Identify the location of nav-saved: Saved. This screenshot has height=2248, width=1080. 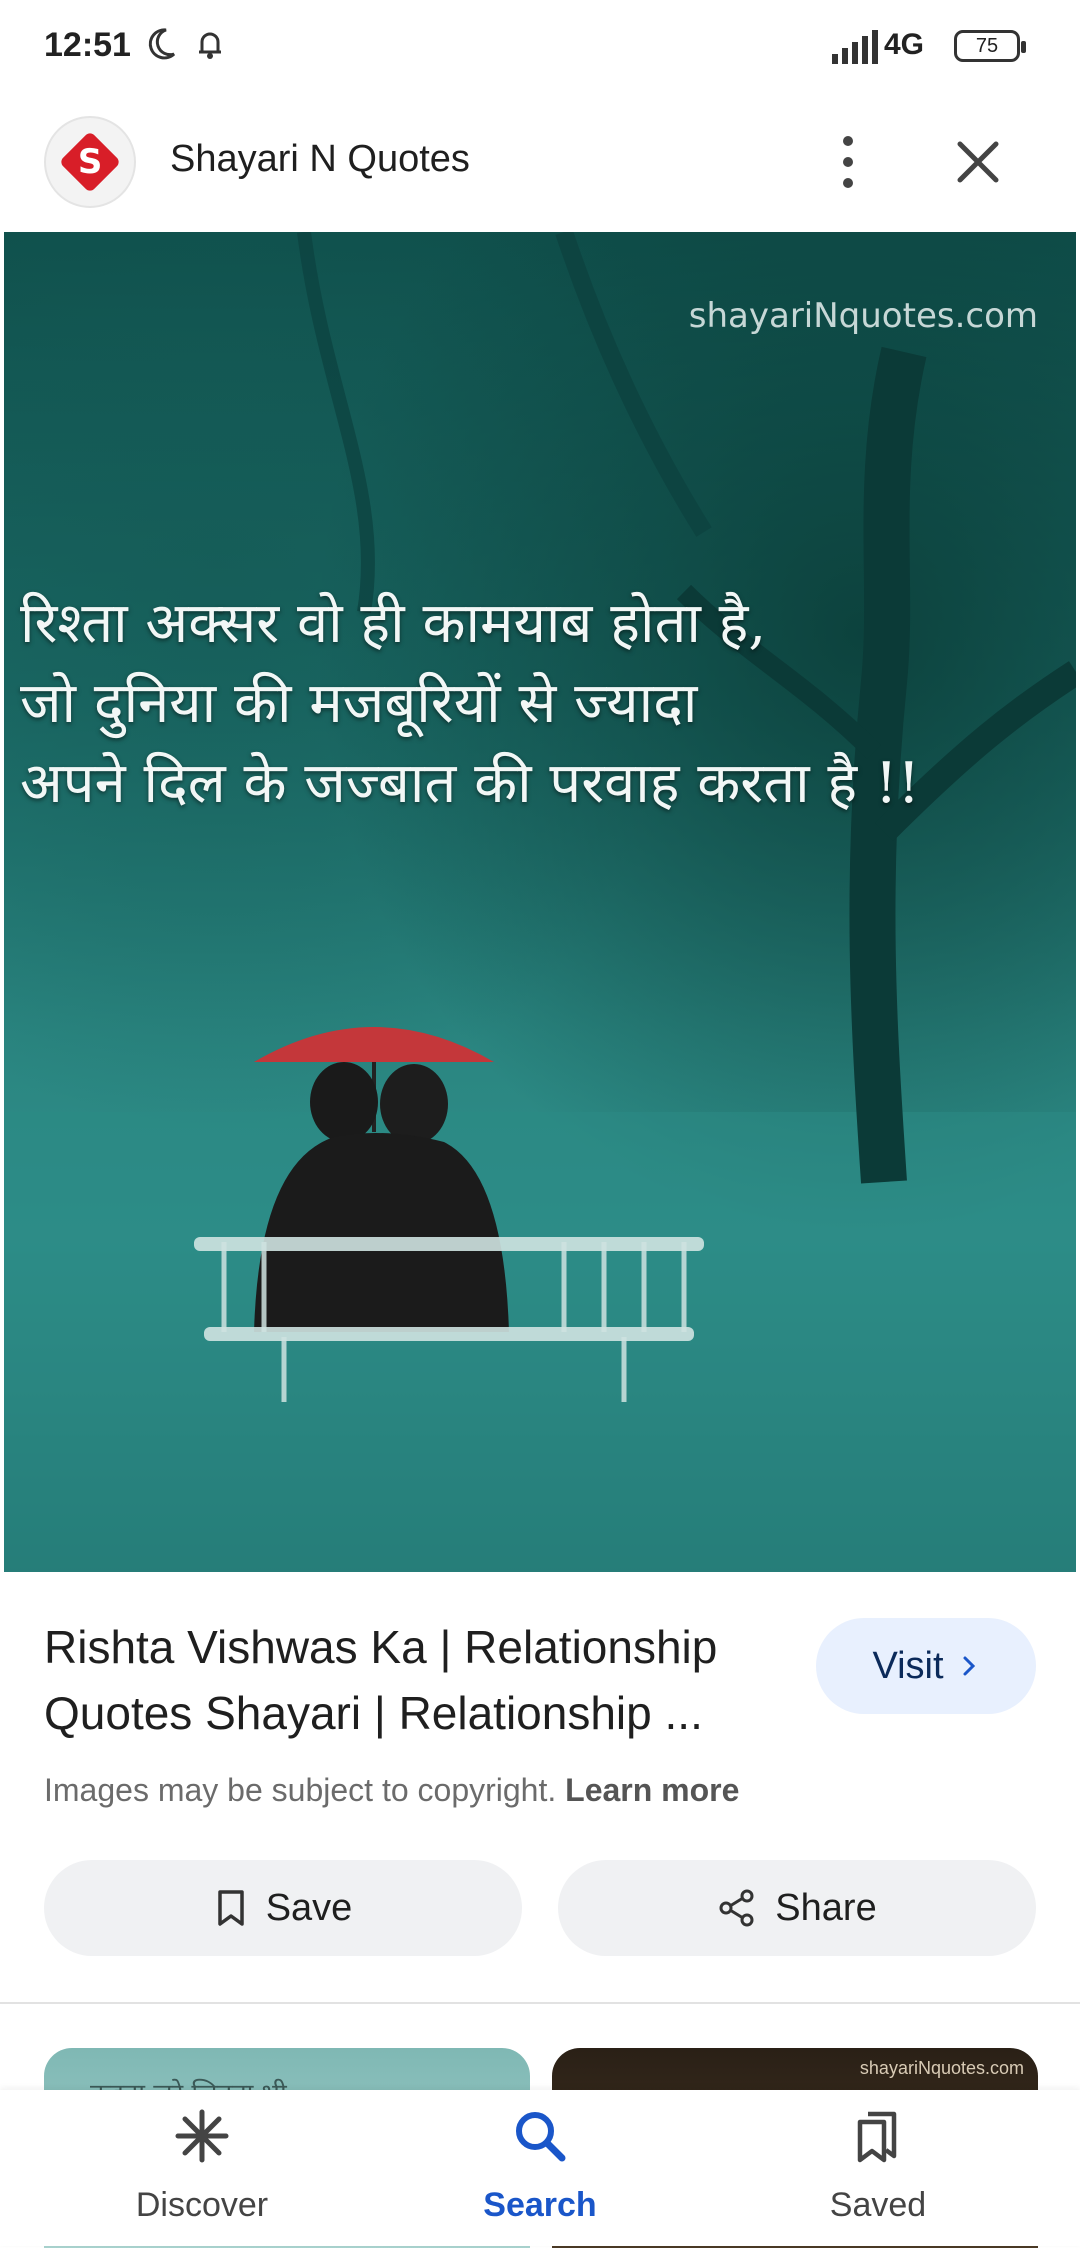
(878, 2168).